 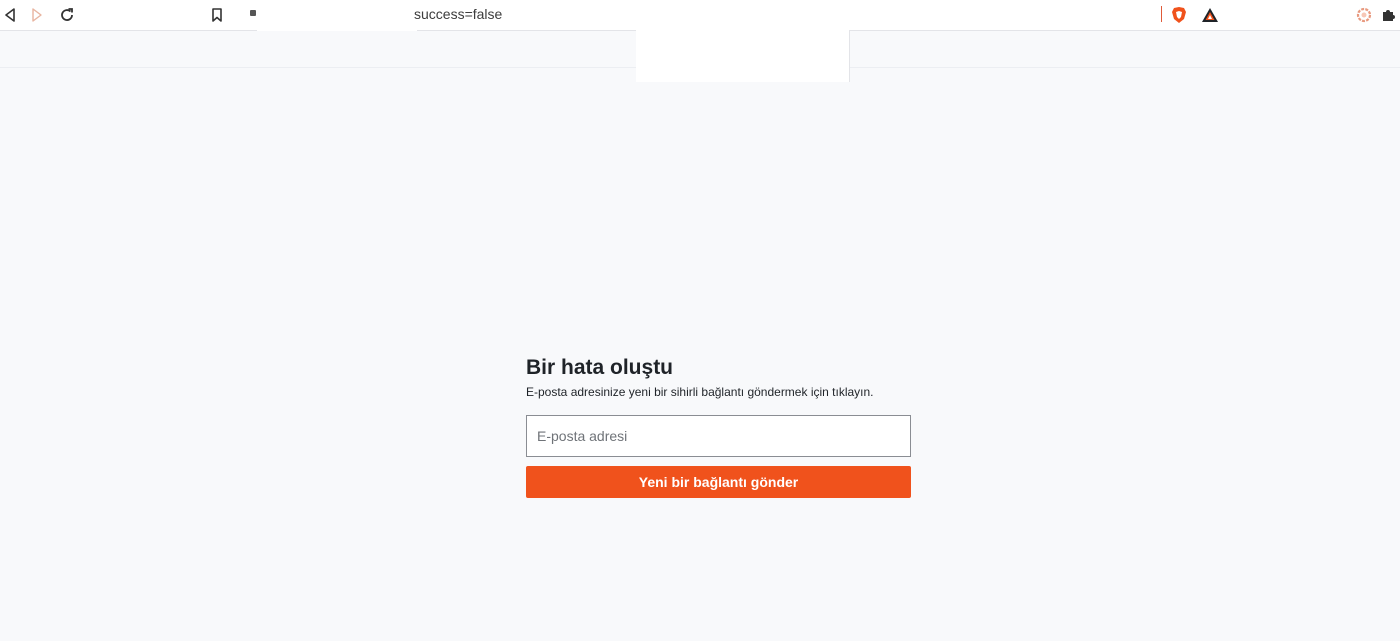 I want to click on lock-icon, so click(x=253, y=13).